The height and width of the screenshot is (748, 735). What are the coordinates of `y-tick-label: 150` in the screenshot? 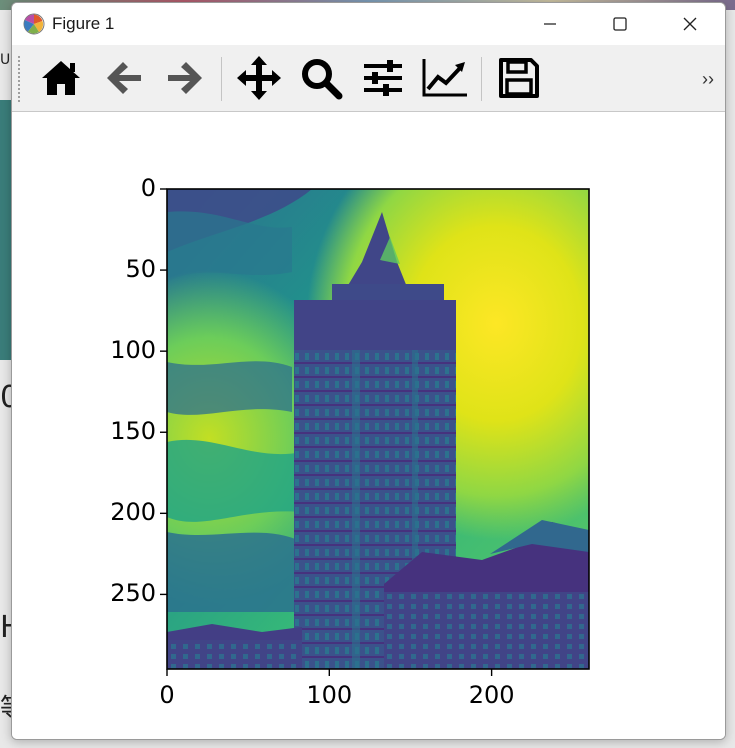 It's located at (133, 431).